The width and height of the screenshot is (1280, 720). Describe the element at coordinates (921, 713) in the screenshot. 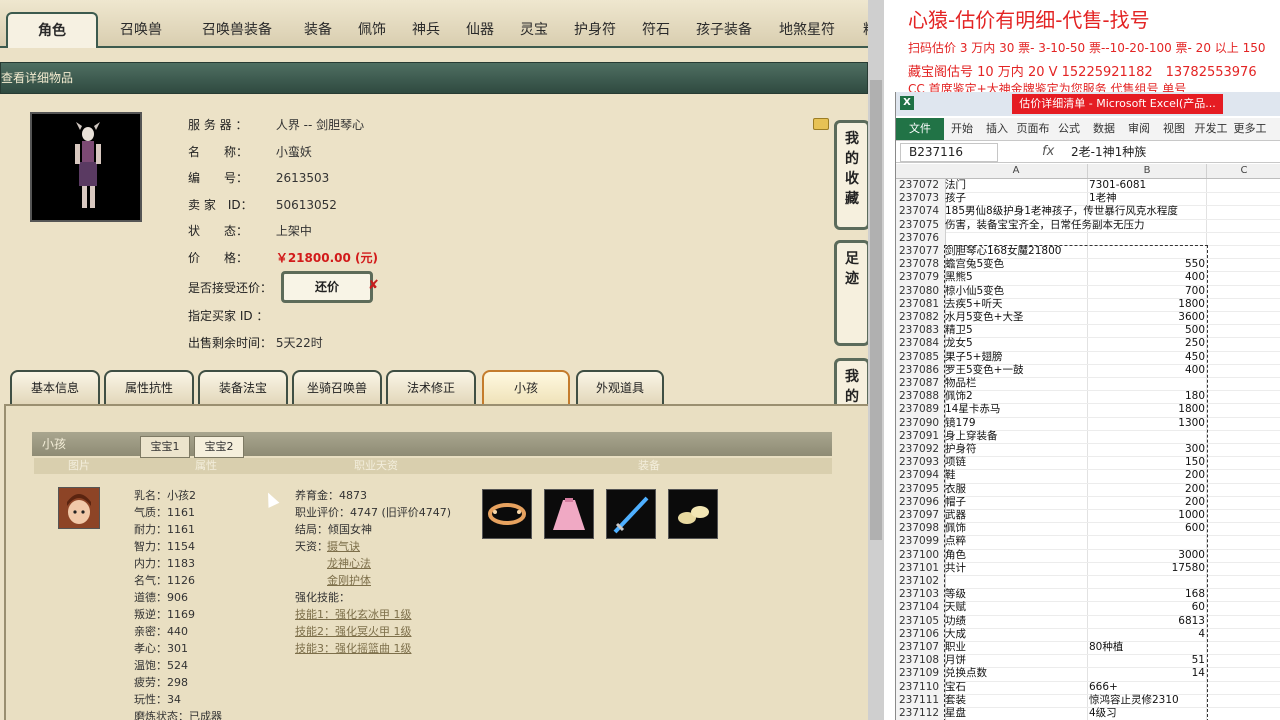

I see `row-number: 237112` at that location.